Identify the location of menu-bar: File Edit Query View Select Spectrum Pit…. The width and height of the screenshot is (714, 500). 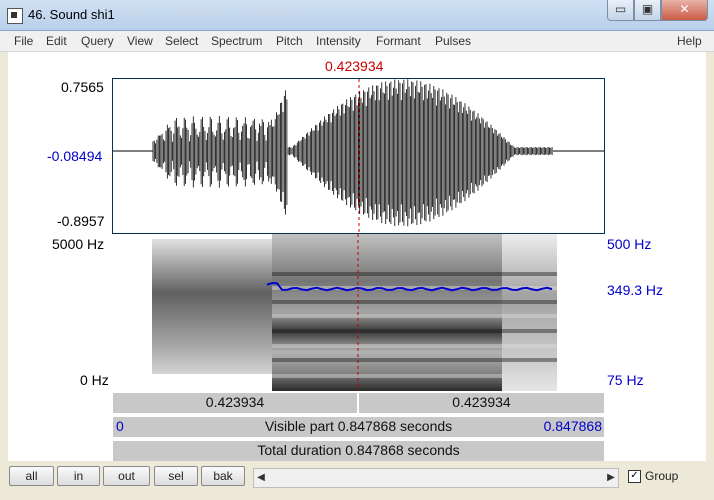
(357, 41).